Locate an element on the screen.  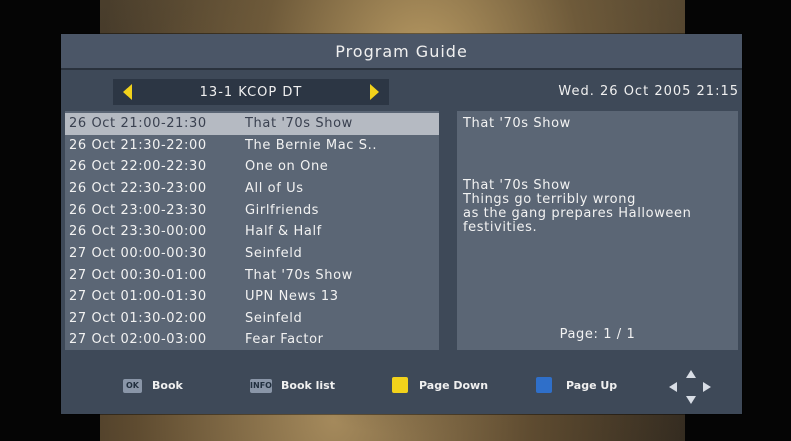
program-row: 26 Oct 22:00-22:30 One on One is located at coordinates (252, 167).